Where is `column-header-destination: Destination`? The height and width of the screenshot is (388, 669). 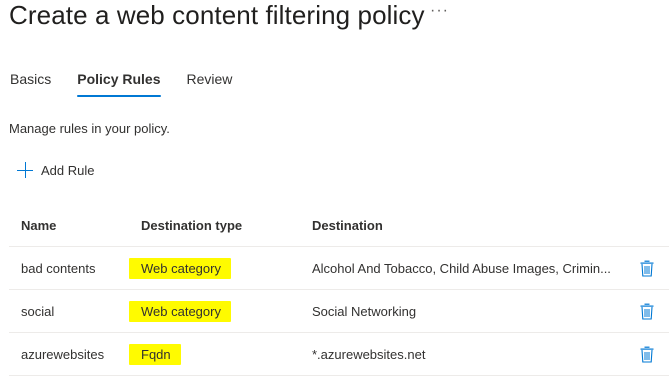 column-header-destination: Destination is located at coordinates (462, 225).